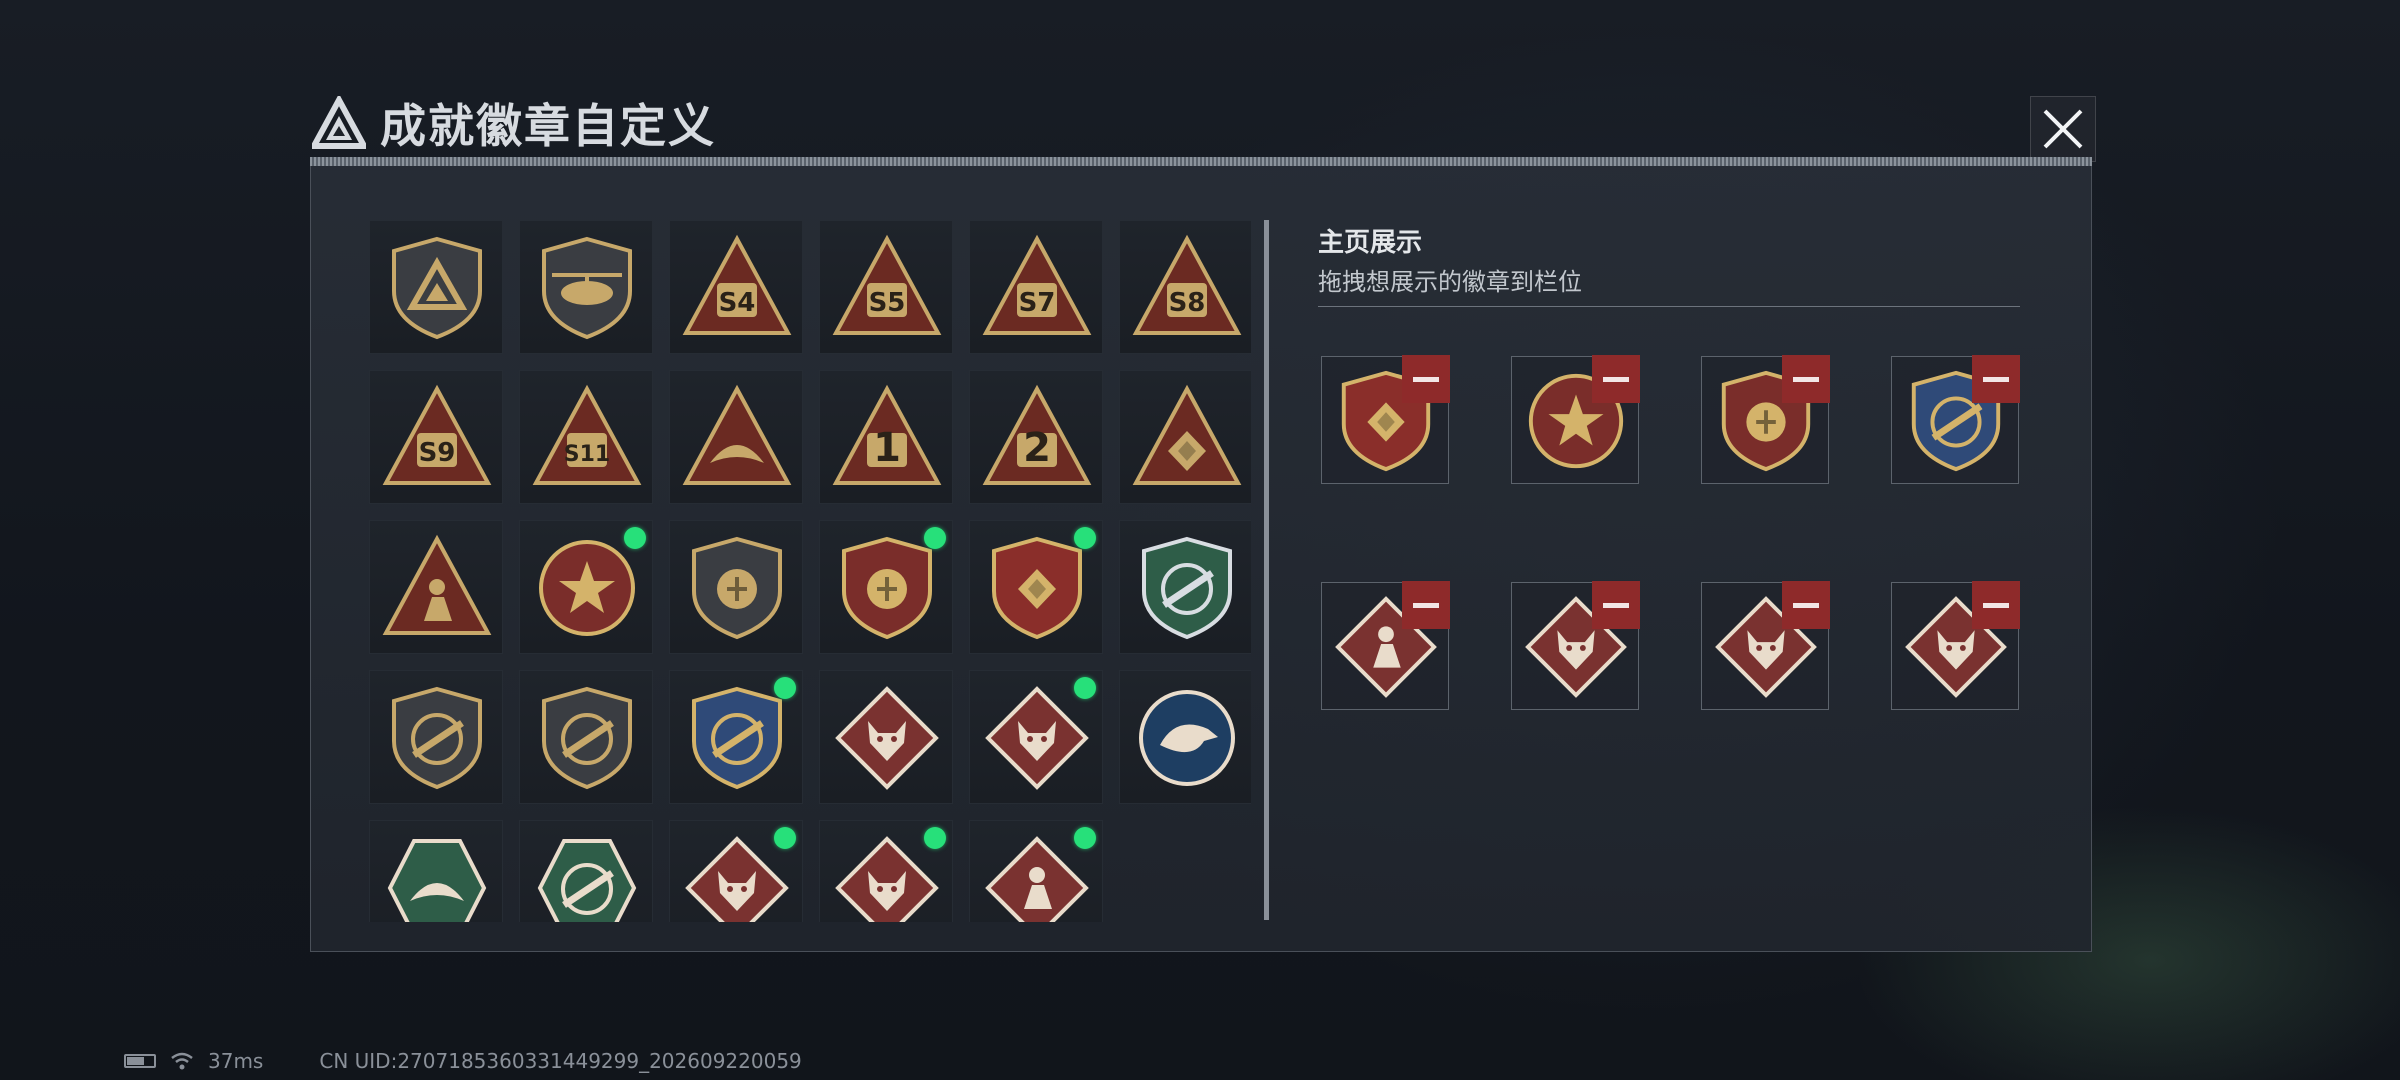 This screenshot has height=1080, width=2400. Describe the element at coordinates (1187, 303) in the screenshot. I see `svg-text: S8` at that location.